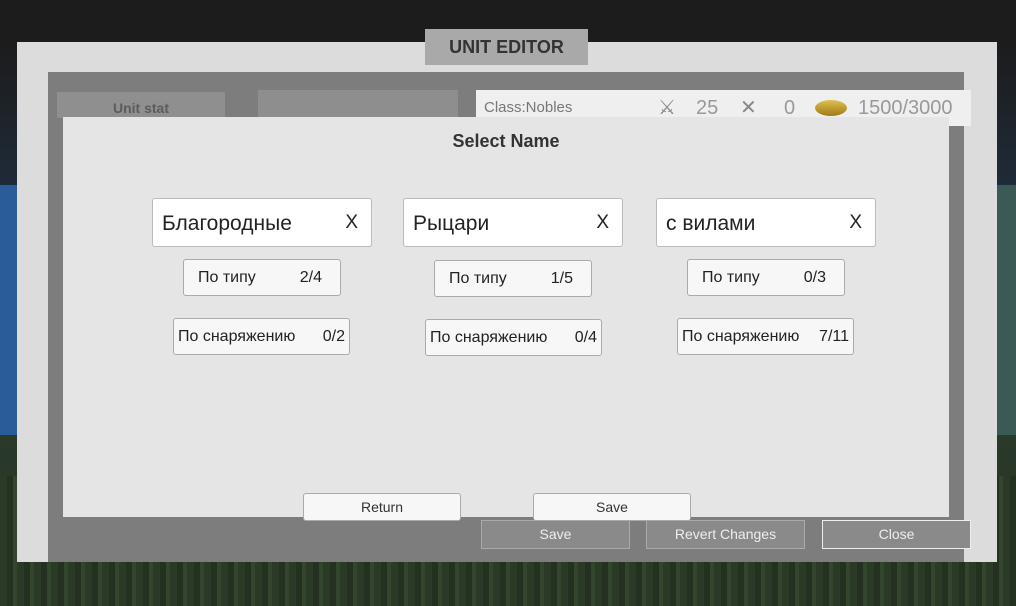 This screenshot has height=606, width=1016. What do you see at coordinates (561, 278) in the screenshot?
I see `filter-count: 1/5` at bounding box center [561, 278].